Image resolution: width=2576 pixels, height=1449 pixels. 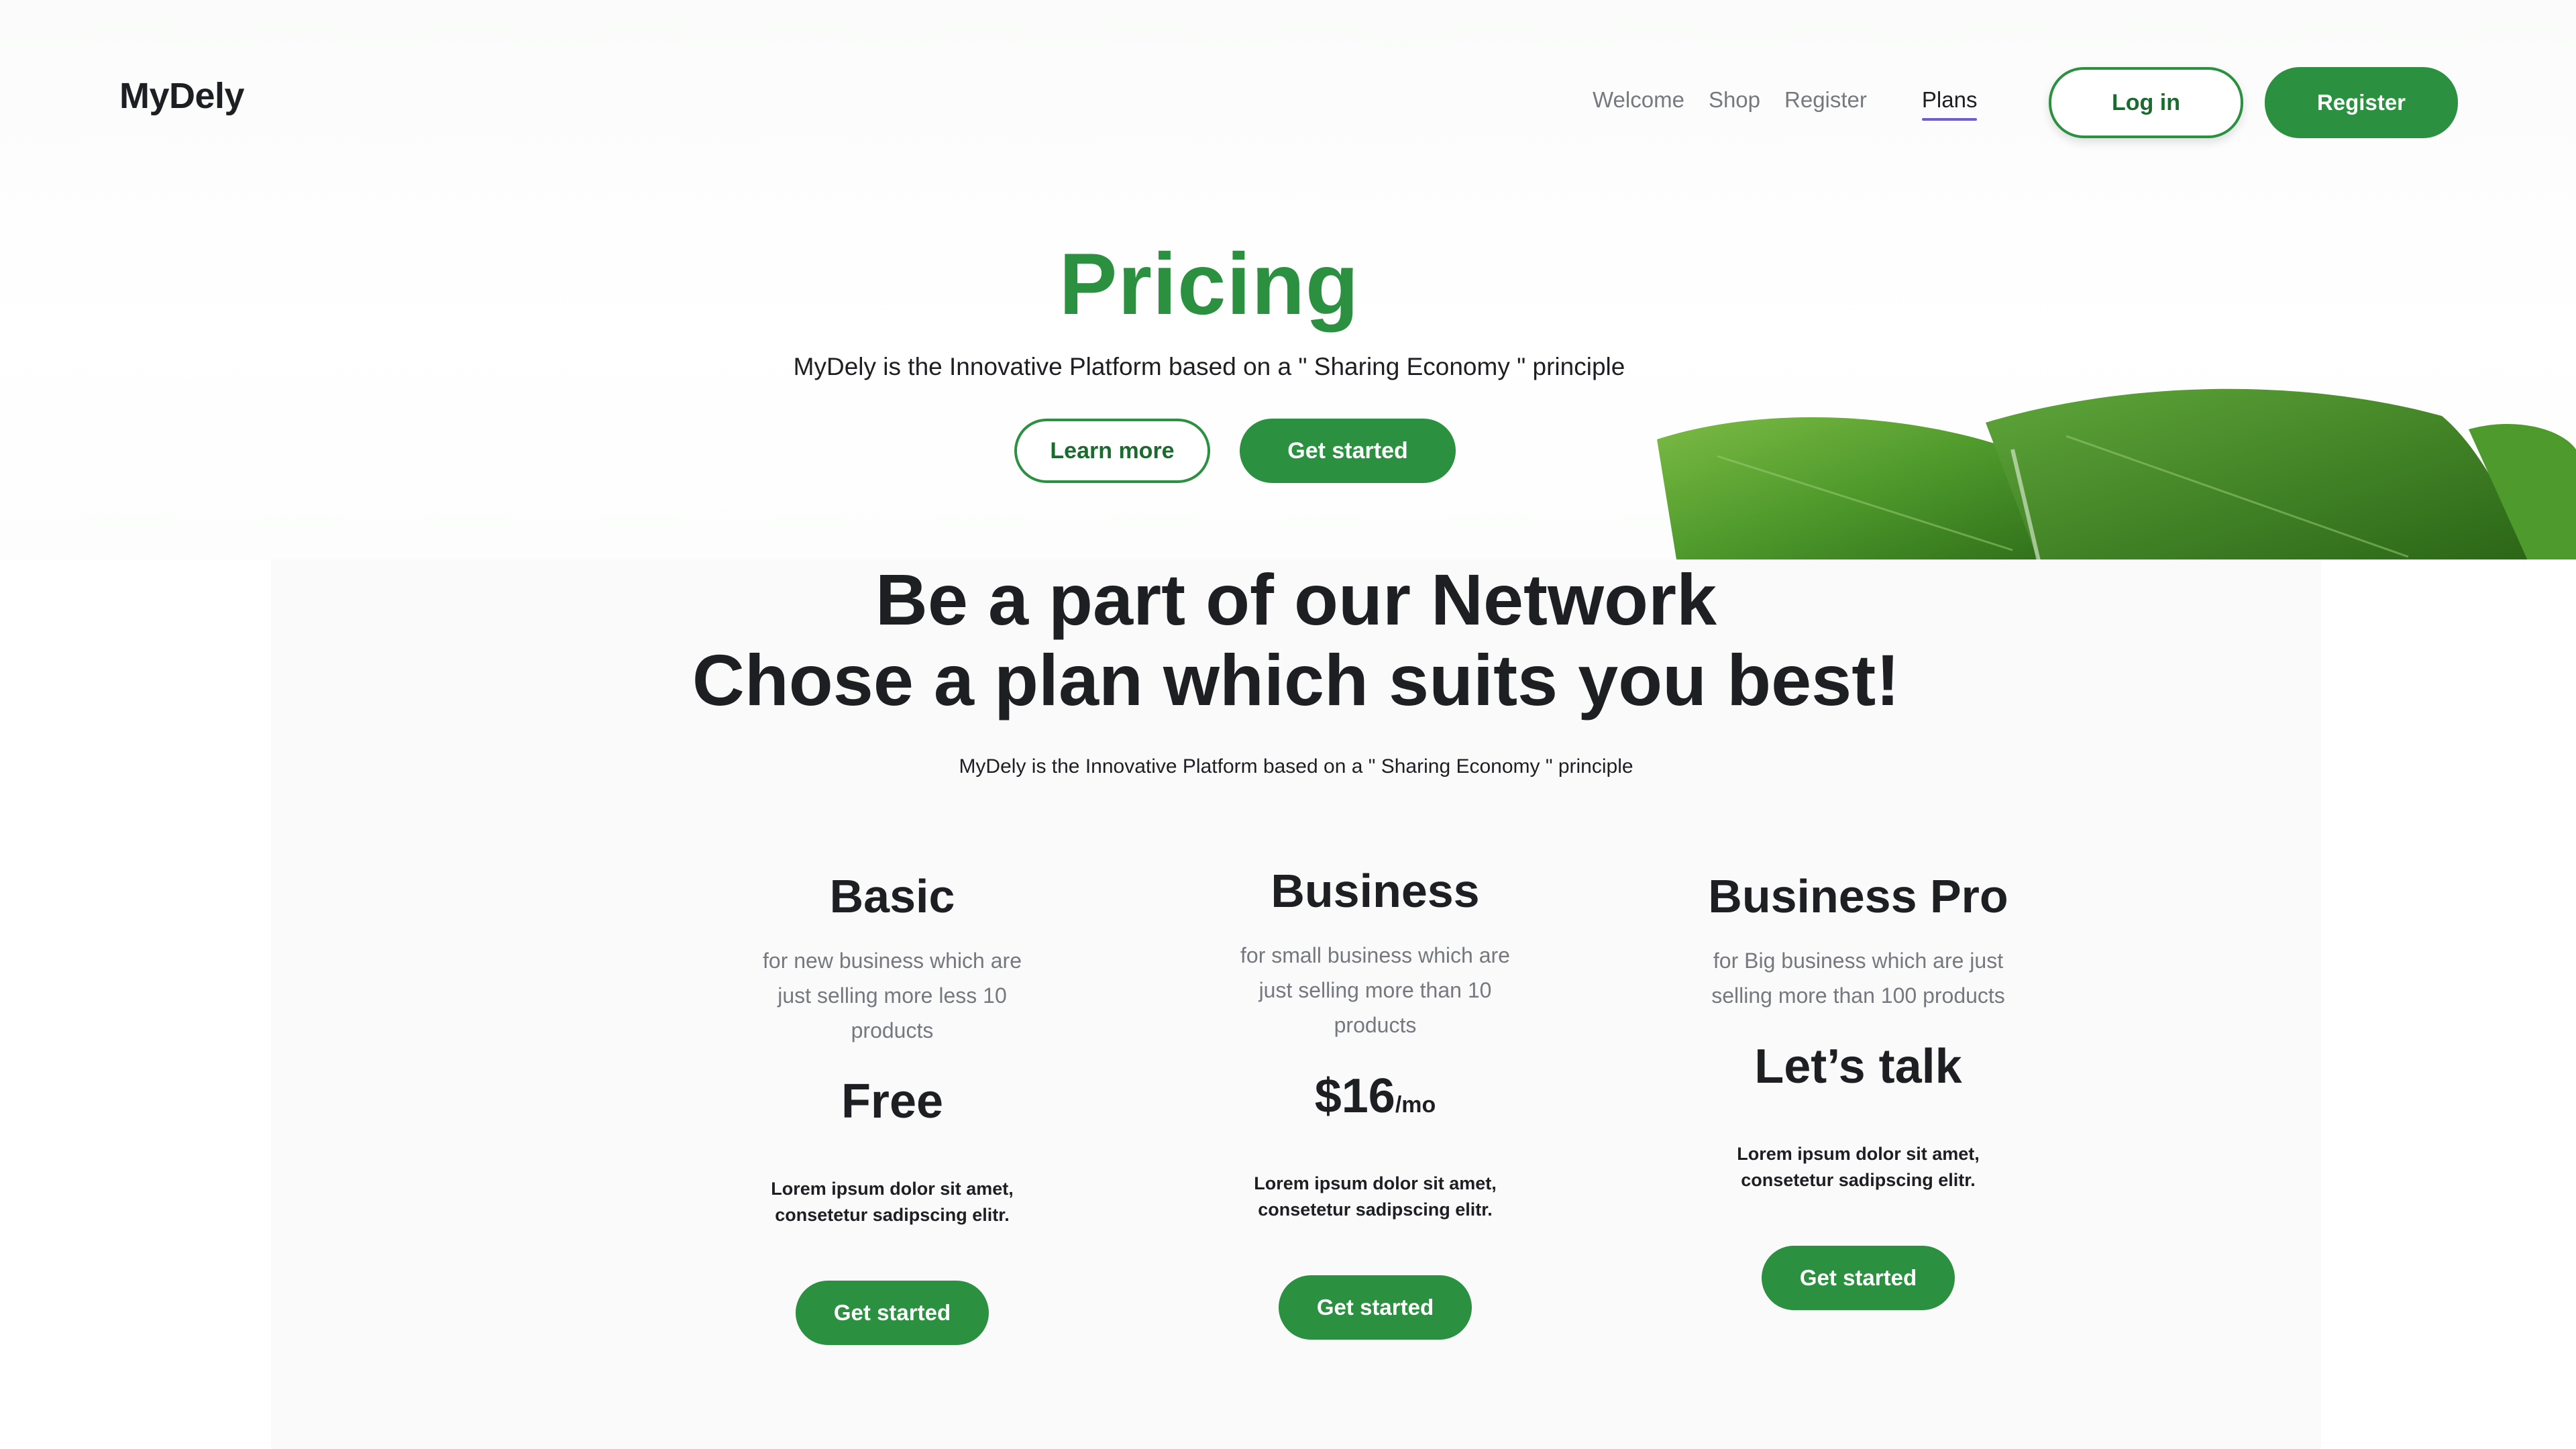 I want to click on plan-price-amount: Let’s talk, so click(x=1858, y=1066).